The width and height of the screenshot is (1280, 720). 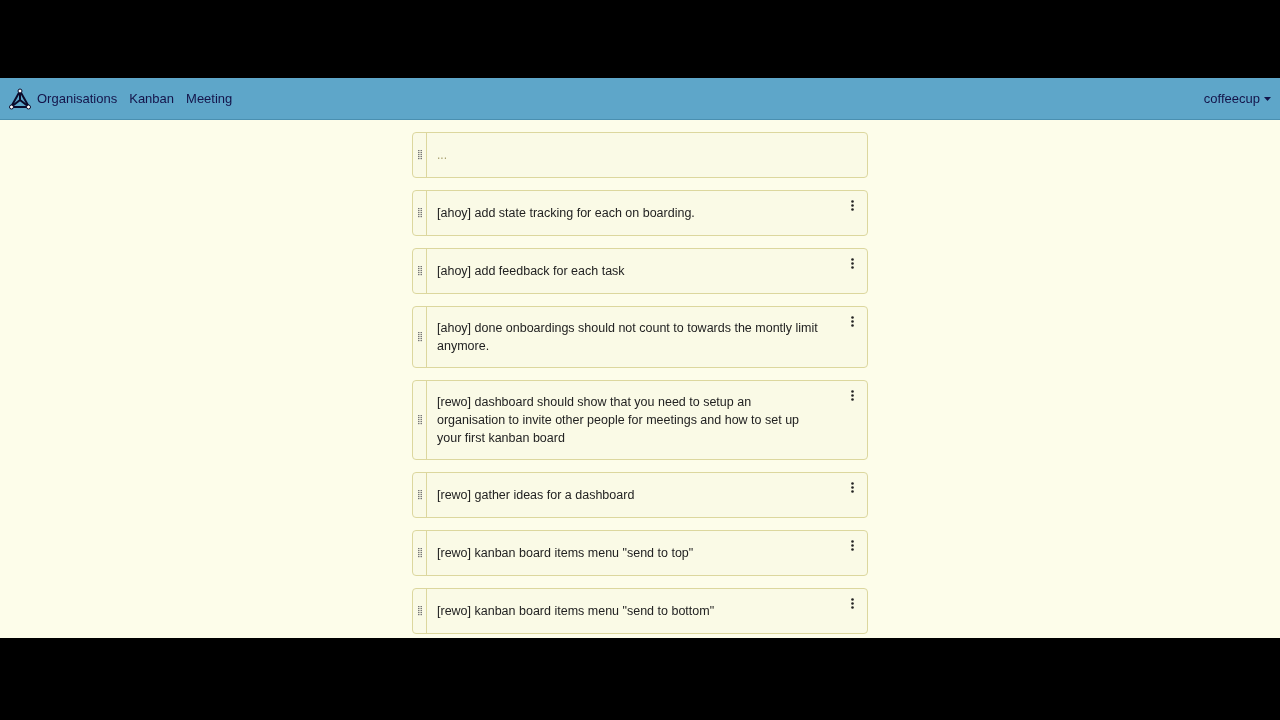 I want to click on caret-icon, so click(x=1267, y=98).